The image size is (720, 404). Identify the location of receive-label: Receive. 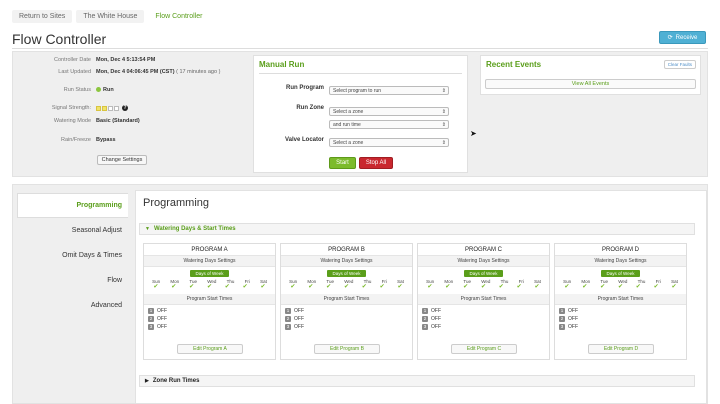
(686, 37).